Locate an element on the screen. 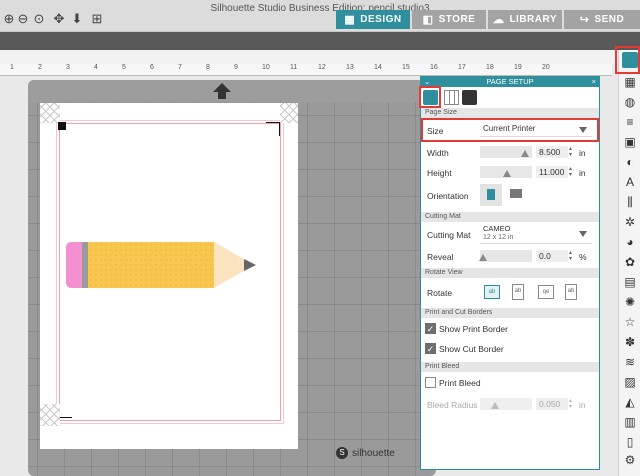  ruler-number: 3 is located at coordinates (68, 67).